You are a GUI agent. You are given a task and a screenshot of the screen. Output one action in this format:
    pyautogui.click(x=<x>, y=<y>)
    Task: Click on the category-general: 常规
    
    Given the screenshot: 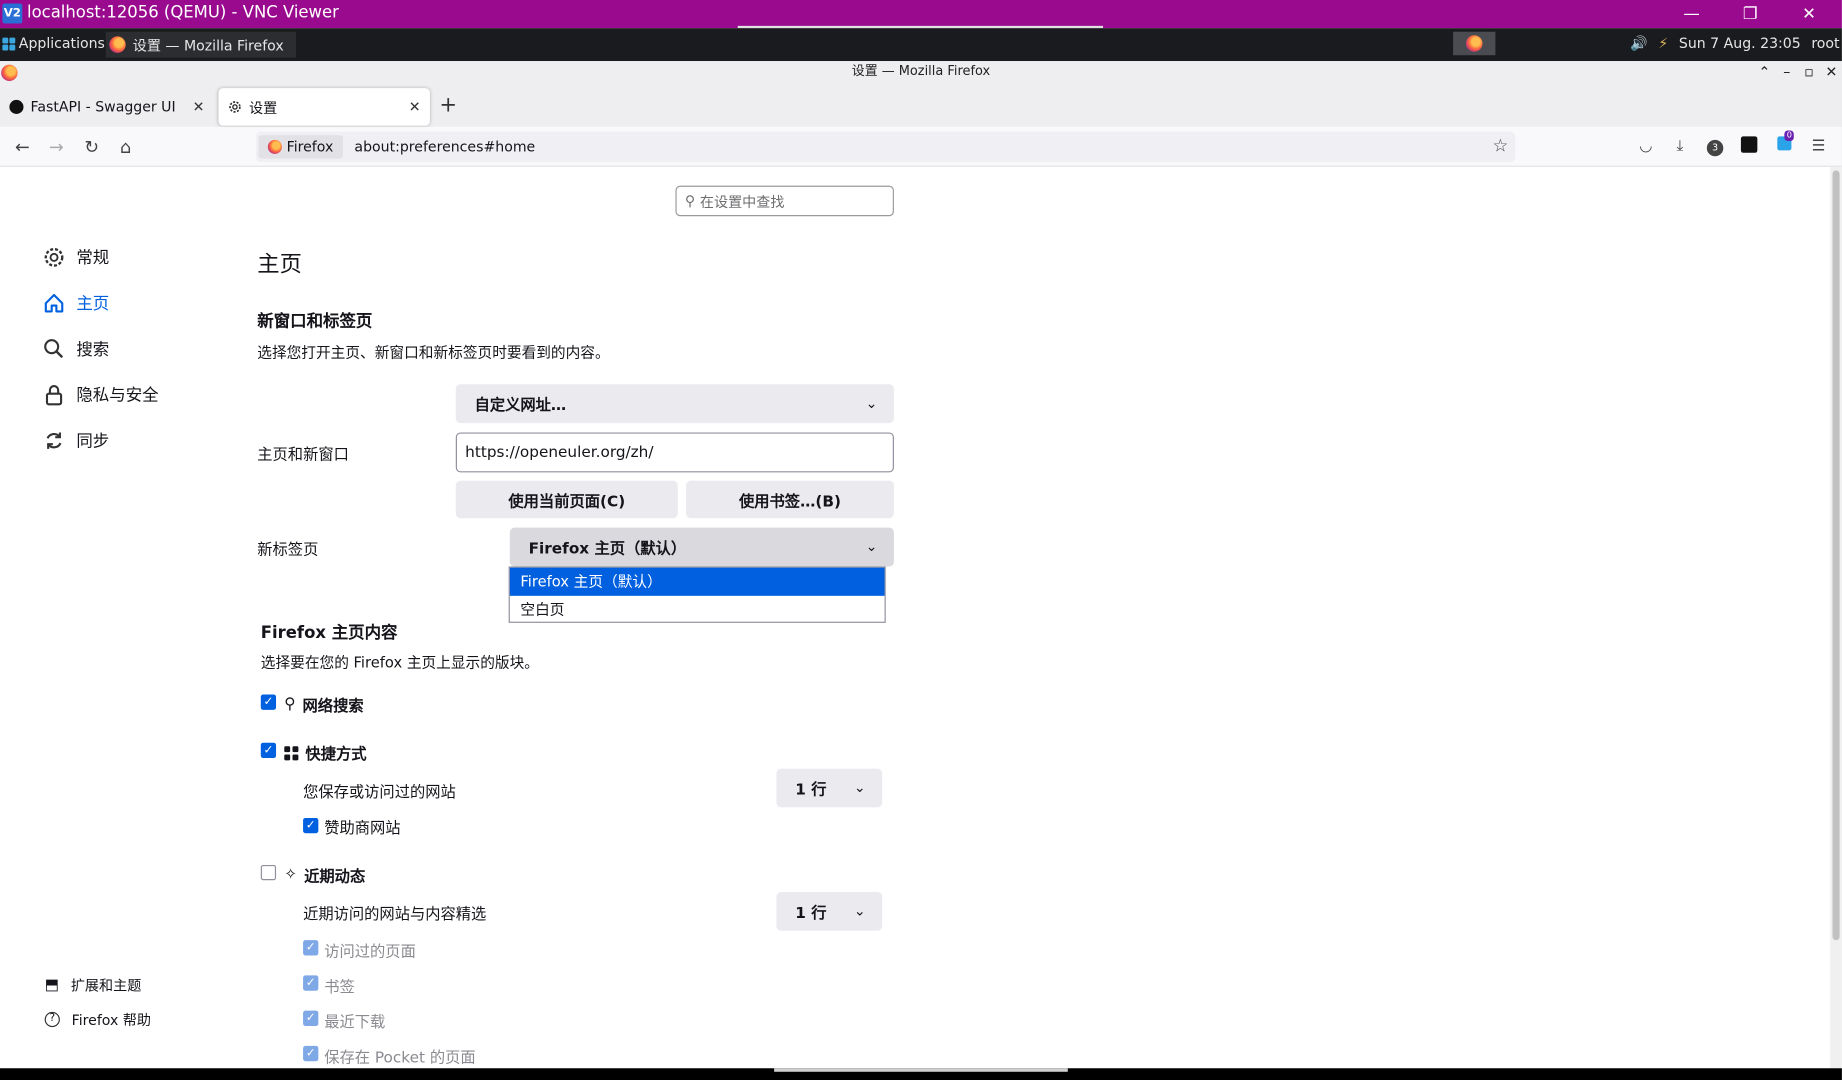 What is the action you would take?
    pyautogui.click(x=75, y=258)
    